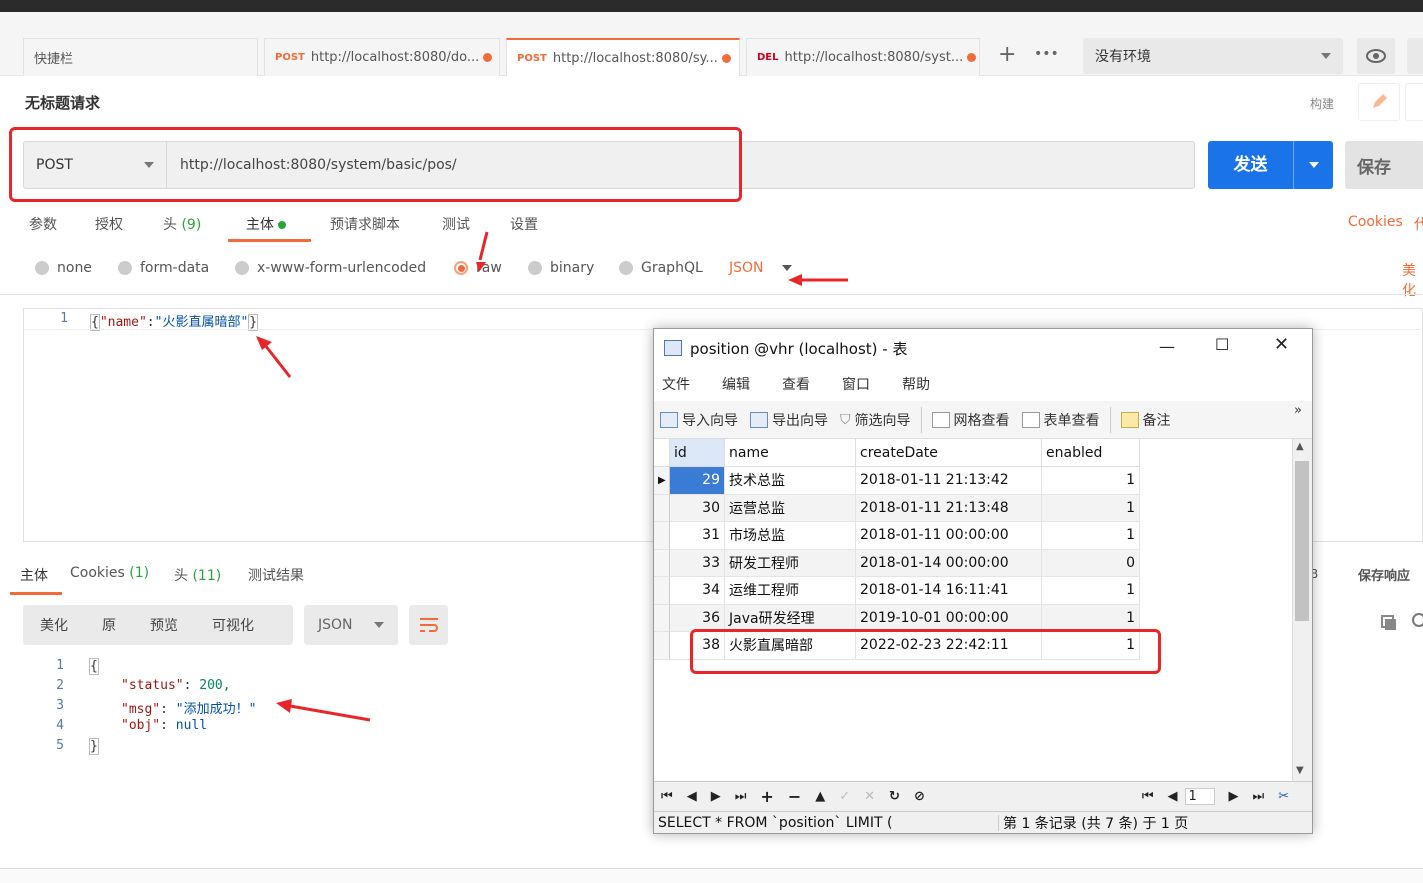 The width and height of the screenshot is (1423, 883). Describe the element at coordinates (1046, 54) in the screenshot. I see `more-tabs-button: •••` at that location.